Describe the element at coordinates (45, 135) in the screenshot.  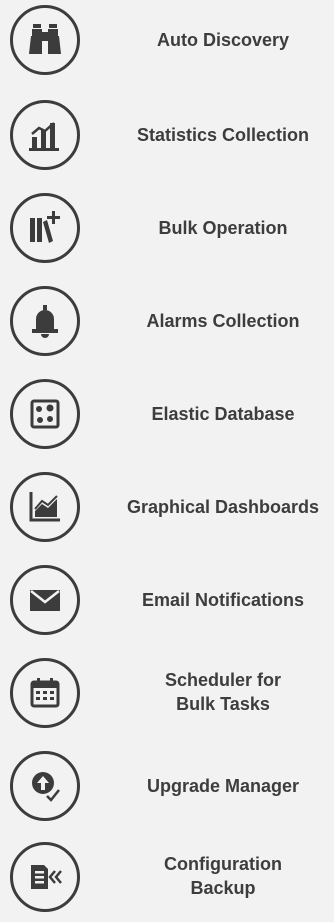
I see `bar-chart-icon` at that location.